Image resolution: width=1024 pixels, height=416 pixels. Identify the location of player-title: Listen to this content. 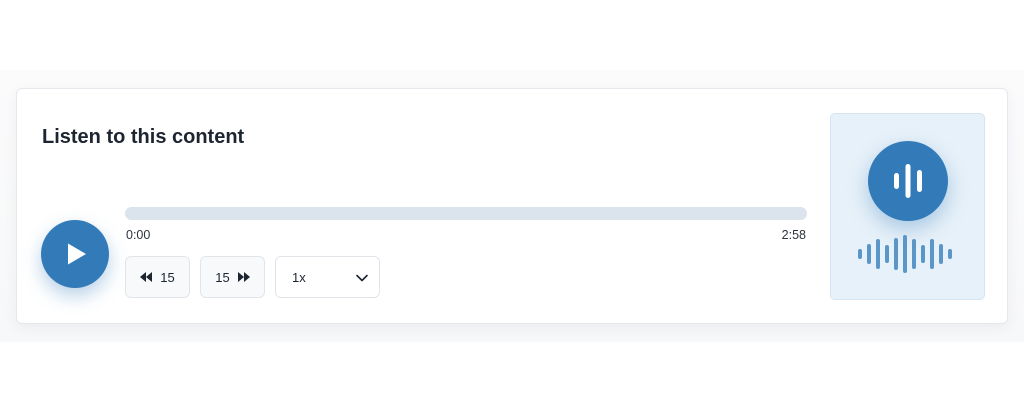
(143, 137).